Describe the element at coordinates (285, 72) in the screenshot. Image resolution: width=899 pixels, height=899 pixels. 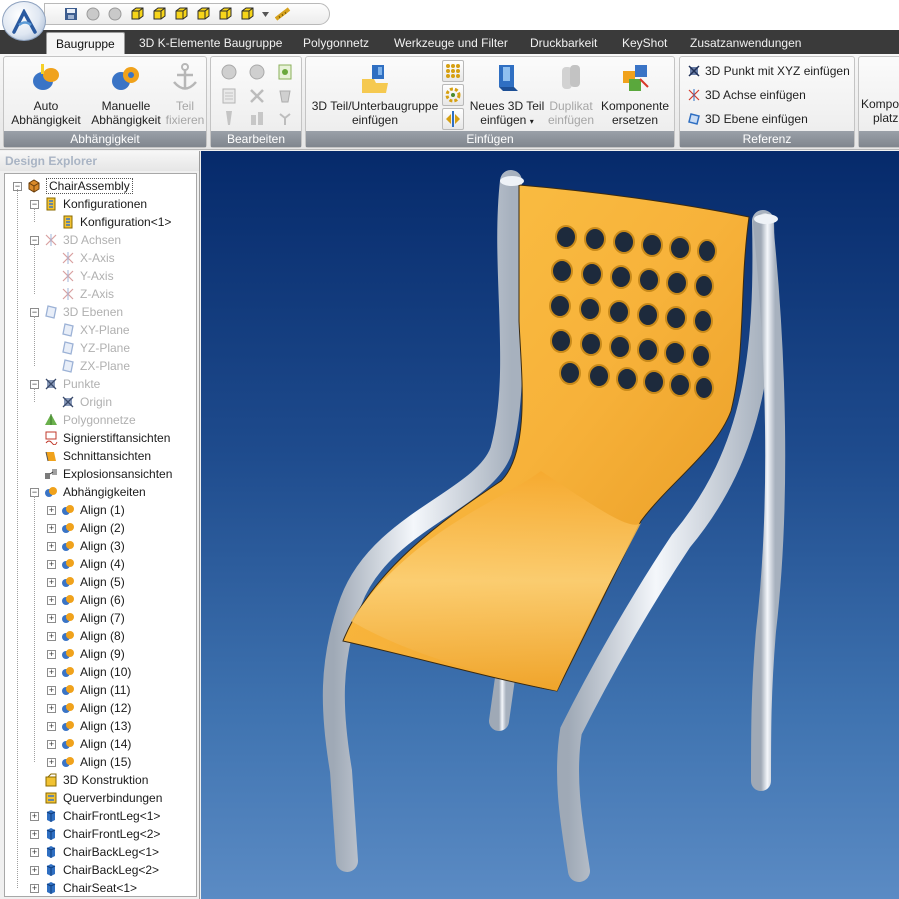
I see `regenerate-icon` at that location.